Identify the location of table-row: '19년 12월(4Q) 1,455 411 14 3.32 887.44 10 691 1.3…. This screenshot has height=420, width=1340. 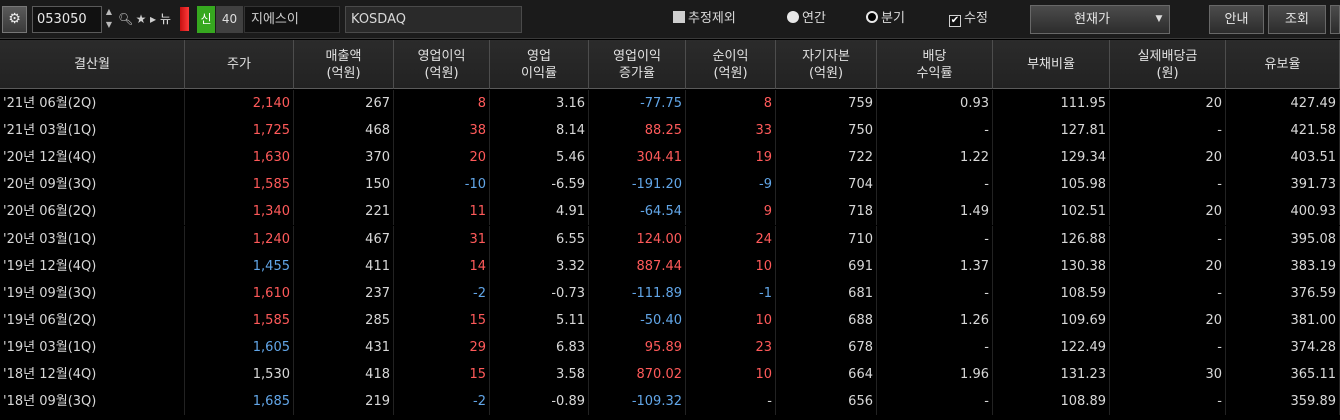
(670, 266).